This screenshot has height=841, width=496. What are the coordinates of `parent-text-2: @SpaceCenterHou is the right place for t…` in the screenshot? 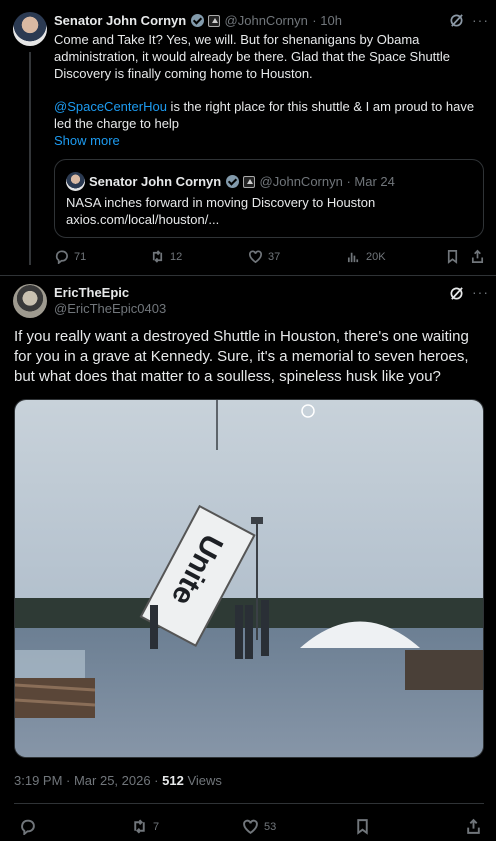 It's located at (266, 115).